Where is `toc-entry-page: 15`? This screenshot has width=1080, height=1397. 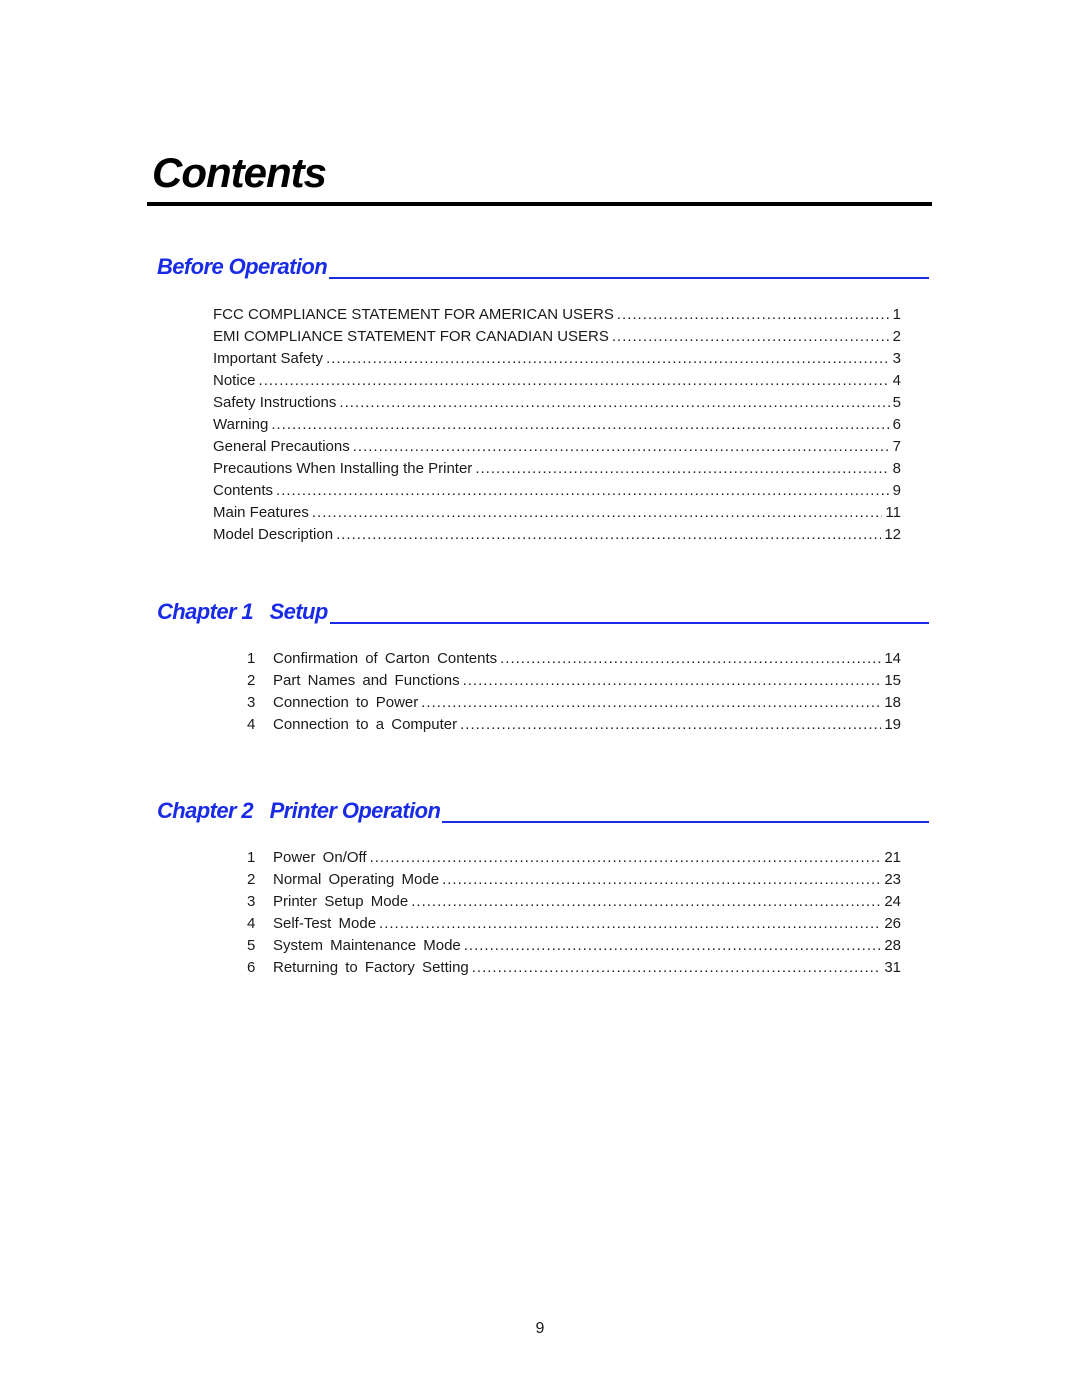 toc-entry-page: 15 is located at coordinates (892, 680).